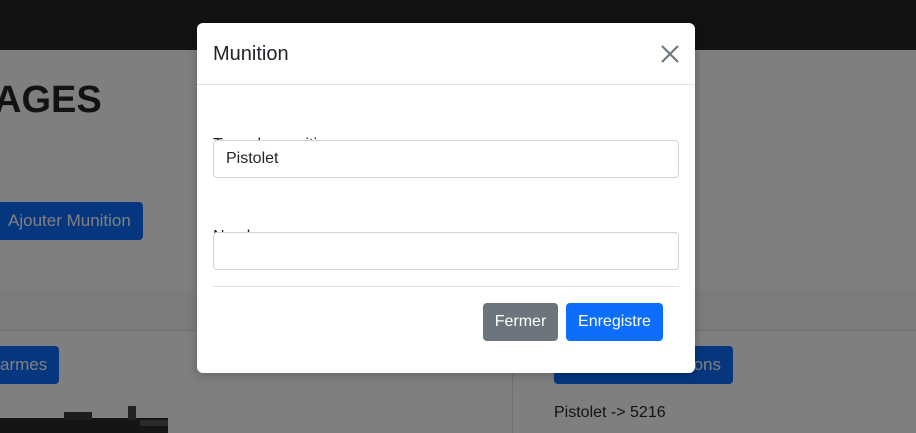 The image size is (916, 433). Describe the element at coordinates (446, 159) in the screenshot. I see `ammo-type-input` at that location.